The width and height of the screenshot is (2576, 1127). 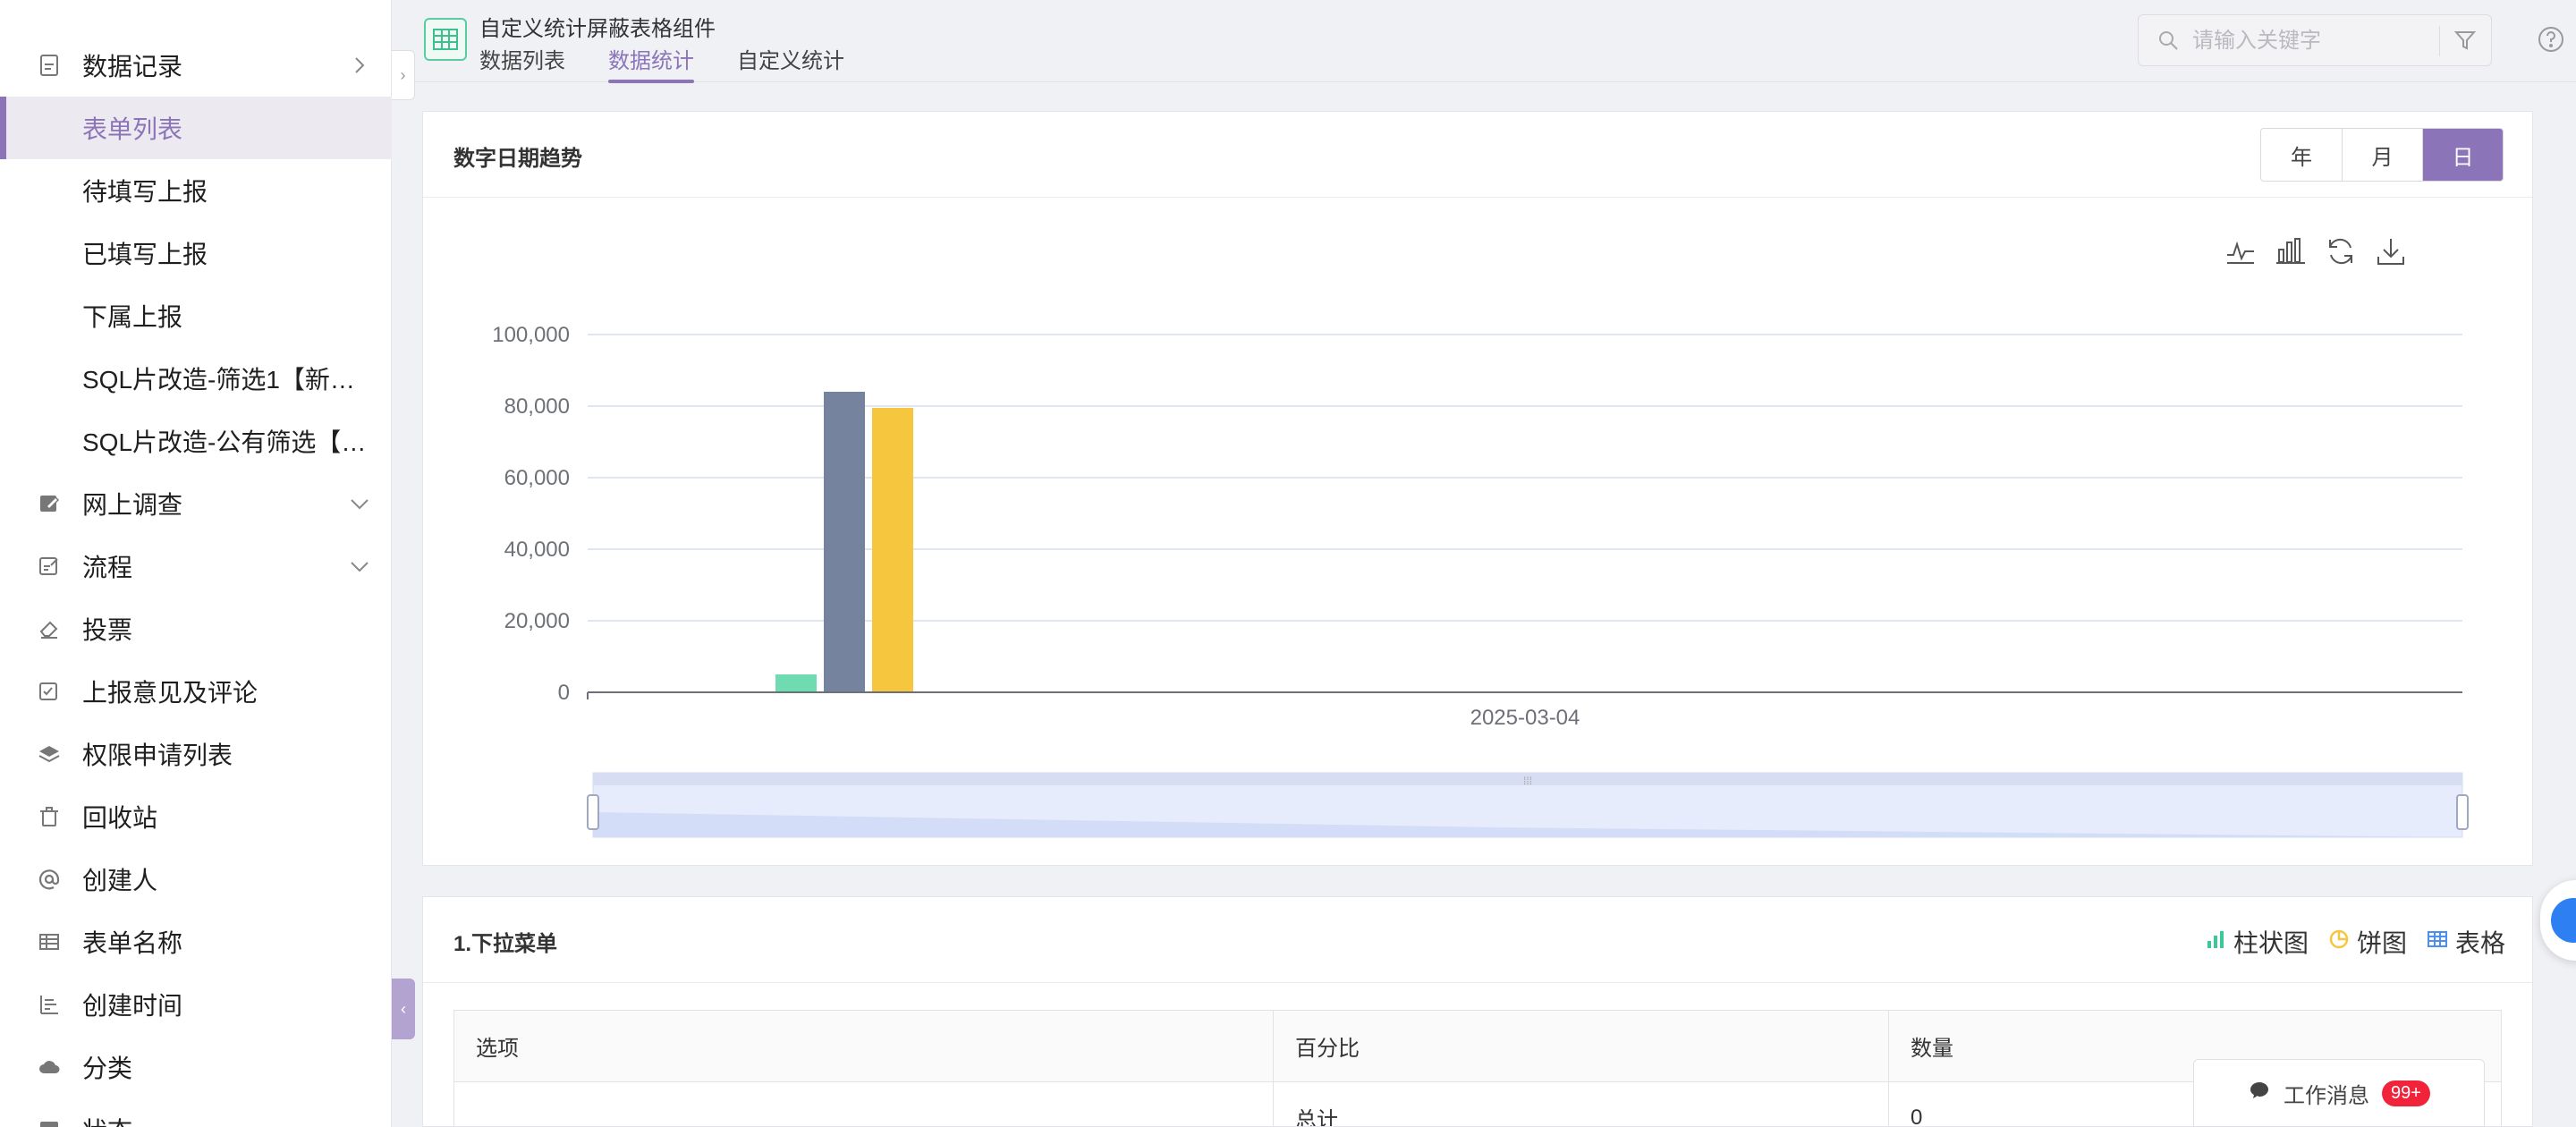 What do you see at coordinates (651, 63) in the screenshot?
I see `tab-data-statistics: 数据统计` at bounding box center [651, 63].